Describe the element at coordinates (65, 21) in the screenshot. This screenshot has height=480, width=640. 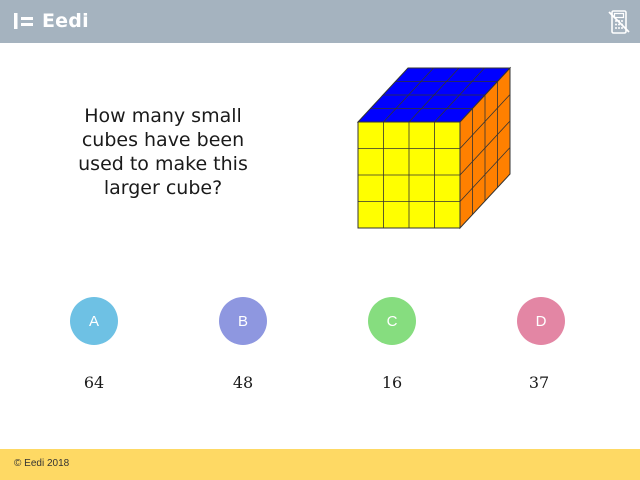
I see `brand-name: Eedi` at that location.